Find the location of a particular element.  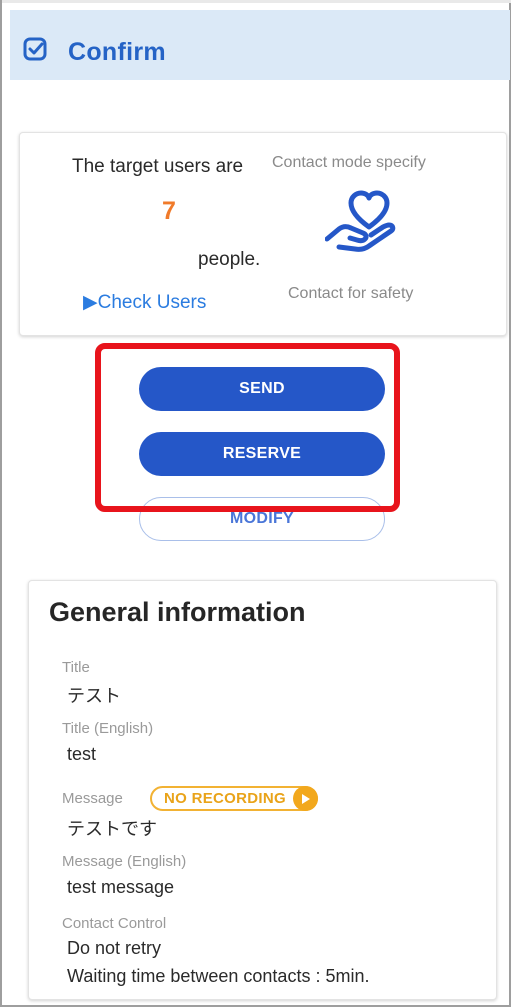

title-value: テスト is located at coordinates (94, 696).